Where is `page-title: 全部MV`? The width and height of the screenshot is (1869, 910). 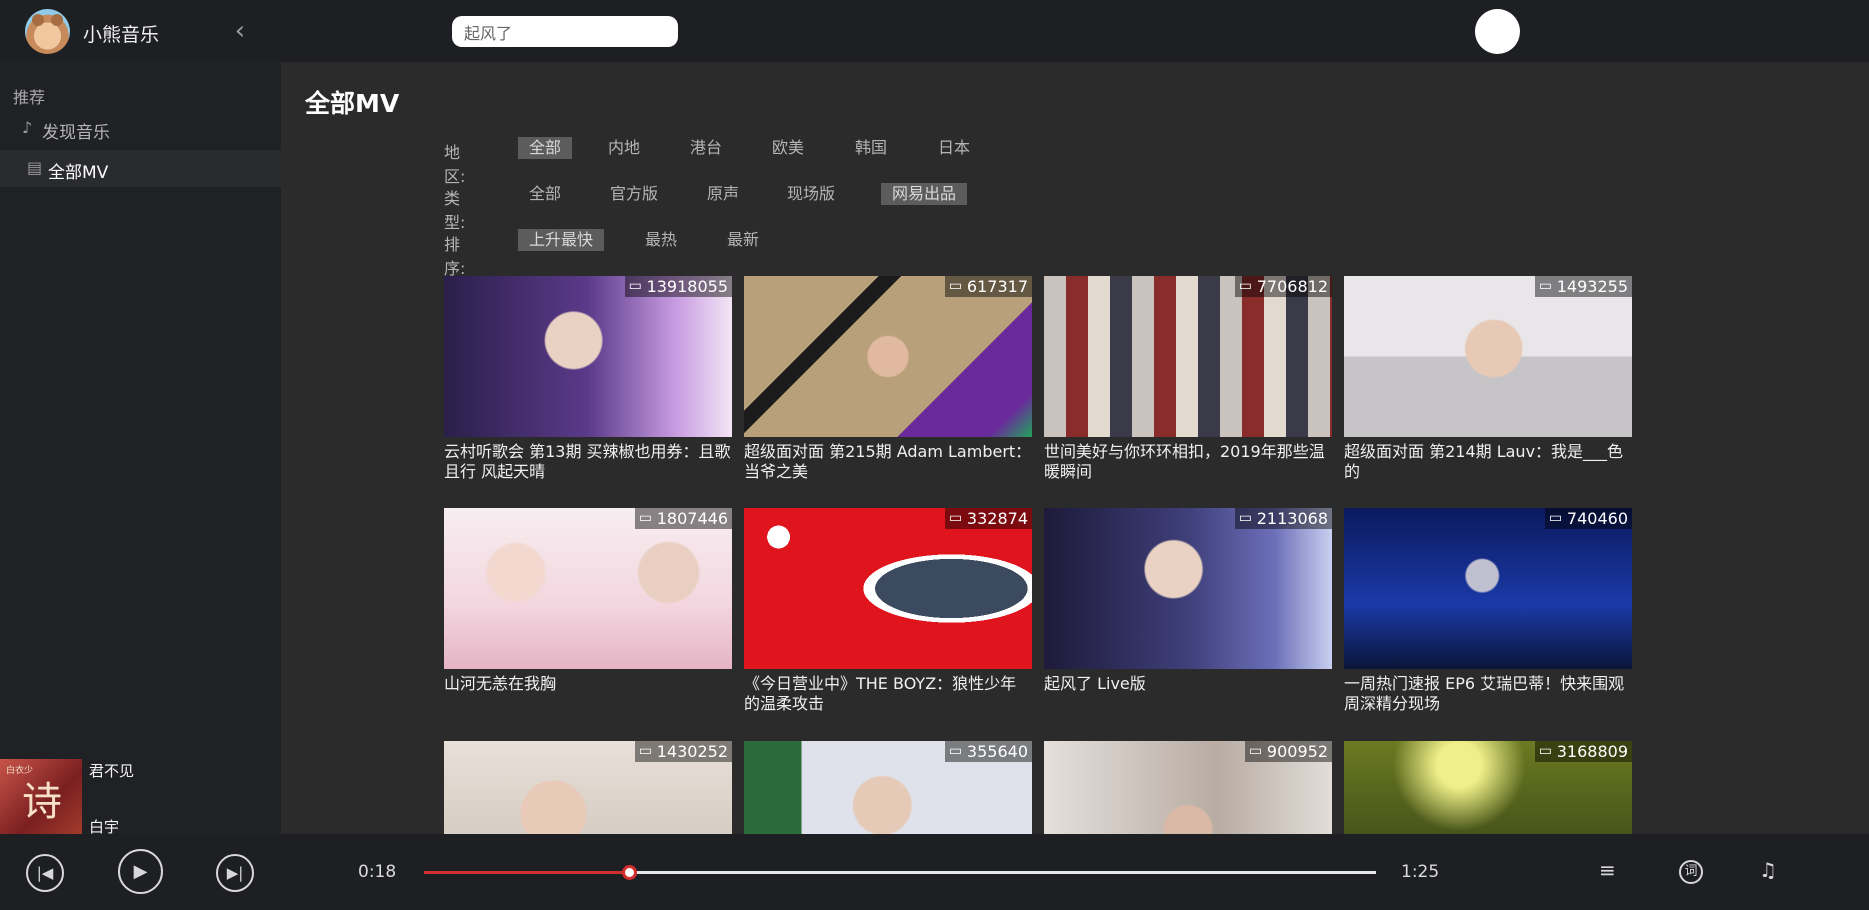
page-title: 全部MV is located at coordinates (352, 103).